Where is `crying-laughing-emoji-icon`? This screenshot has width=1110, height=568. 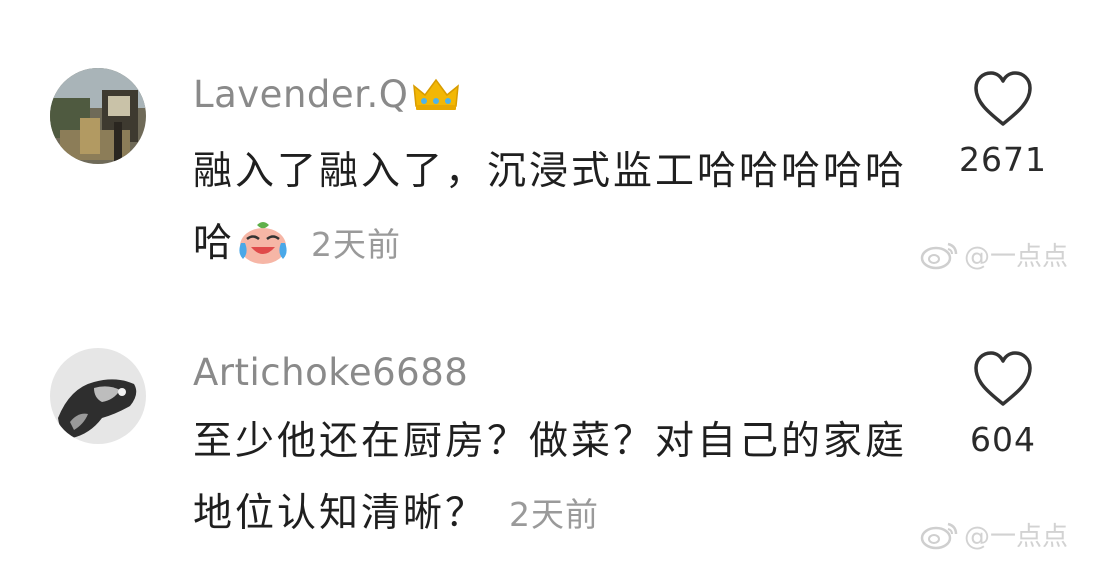 crying-laughing-emoji-icon is located at coordinates (263, 242).